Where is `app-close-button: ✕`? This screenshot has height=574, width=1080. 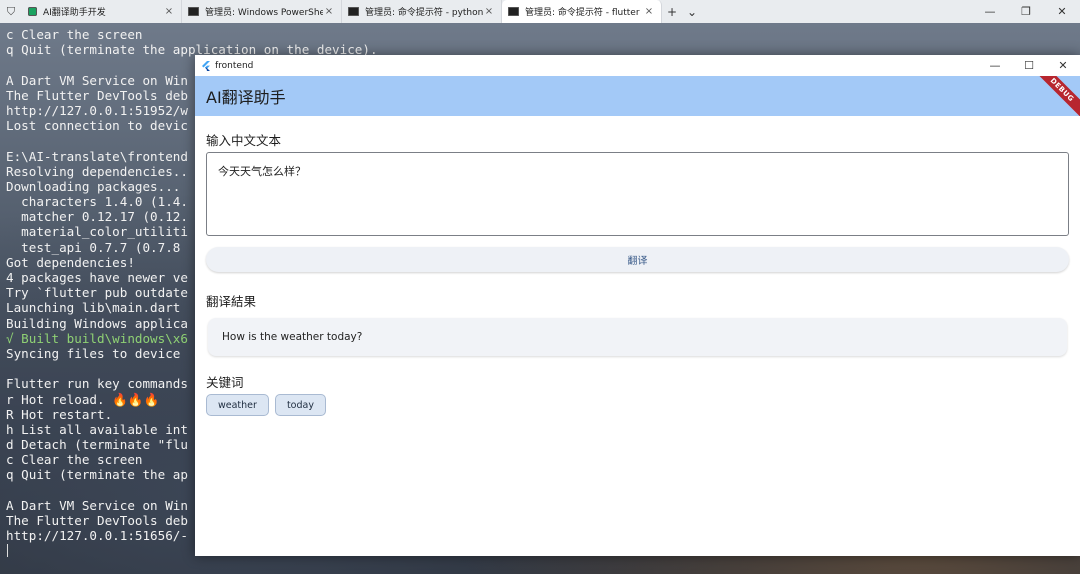 app-close-button: ✕ is located at coordinates (1063, 65).